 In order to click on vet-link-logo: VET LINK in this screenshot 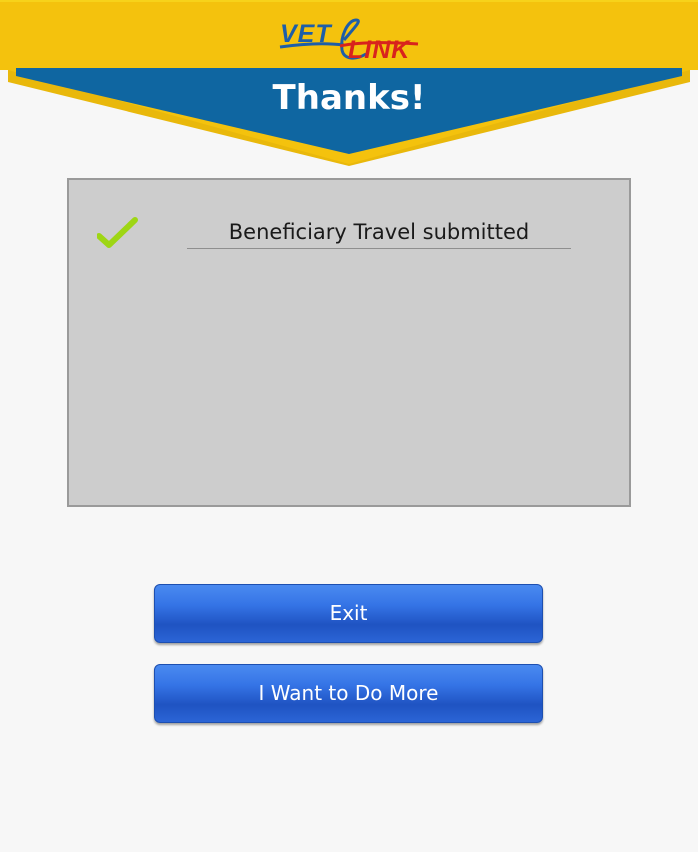, I will do `click(349, 40)`.